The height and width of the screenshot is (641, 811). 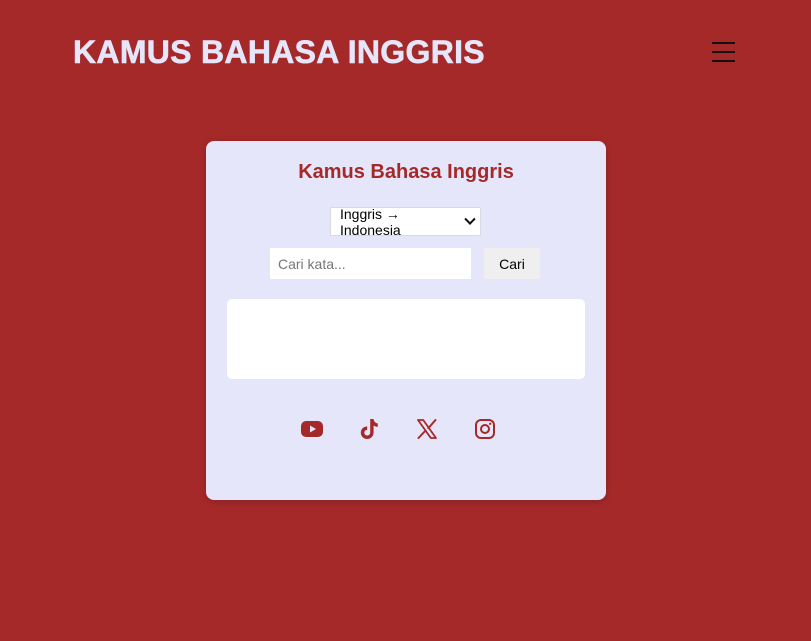 What do you see at coordinates (470, 219) in the screenshot?
I see `chevron-down-icon` at bounding box center [470, 219].